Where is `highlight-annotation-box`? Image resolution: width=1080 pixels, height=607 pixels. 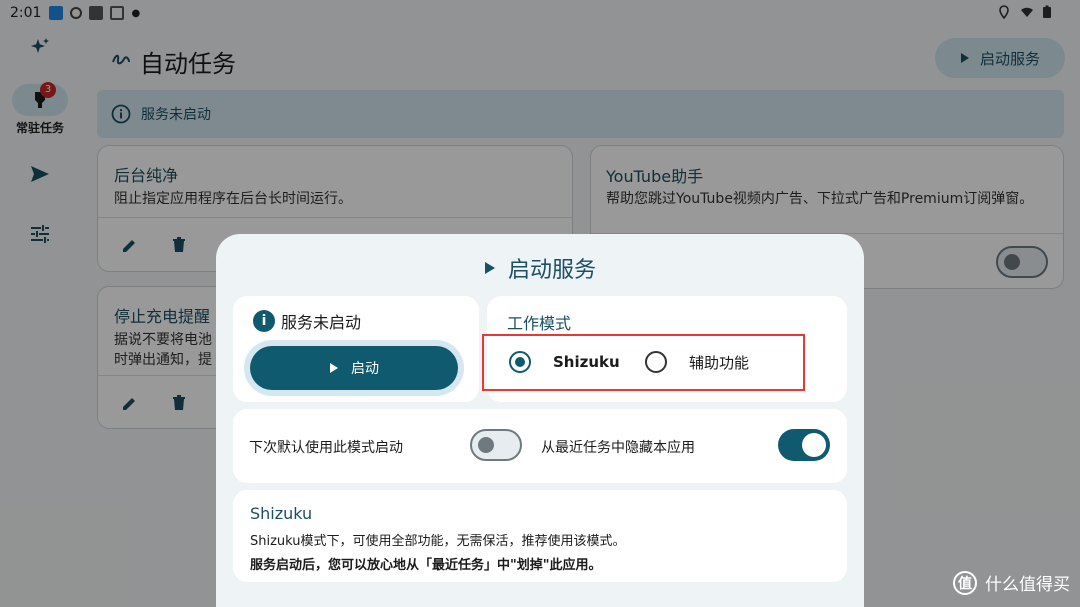 highlight-annotation-box is located at coordinates (643, 362).